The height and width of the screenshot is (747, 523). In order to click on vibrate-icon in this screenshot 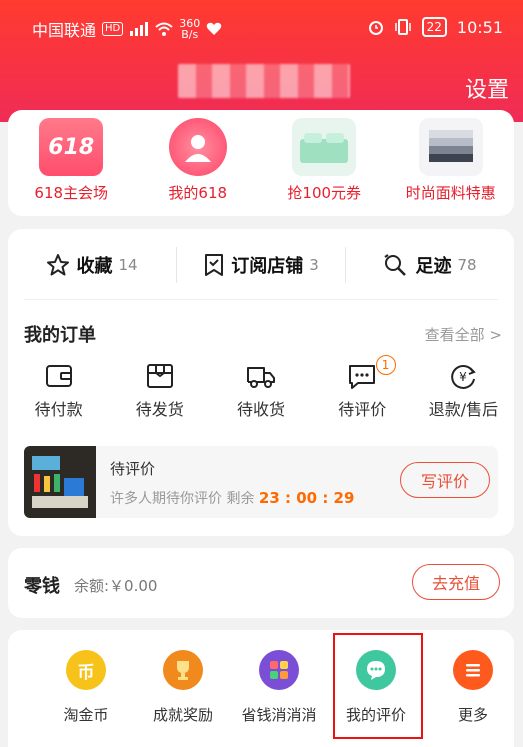, I will do `click(402, 27)`.